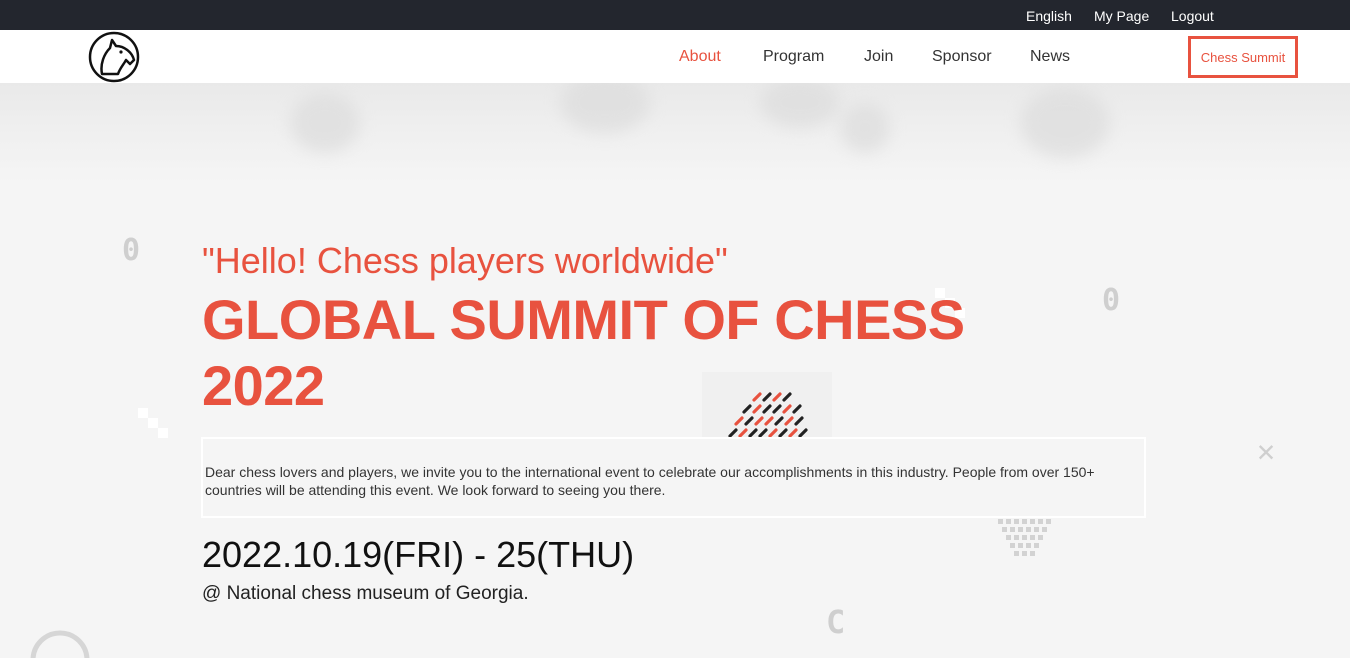 The image size is (1350, 658). Describe the element at coordinates (365, 593) in the screenshot. I see `event-venue: @ National chess museum of Georgia.` at that location.